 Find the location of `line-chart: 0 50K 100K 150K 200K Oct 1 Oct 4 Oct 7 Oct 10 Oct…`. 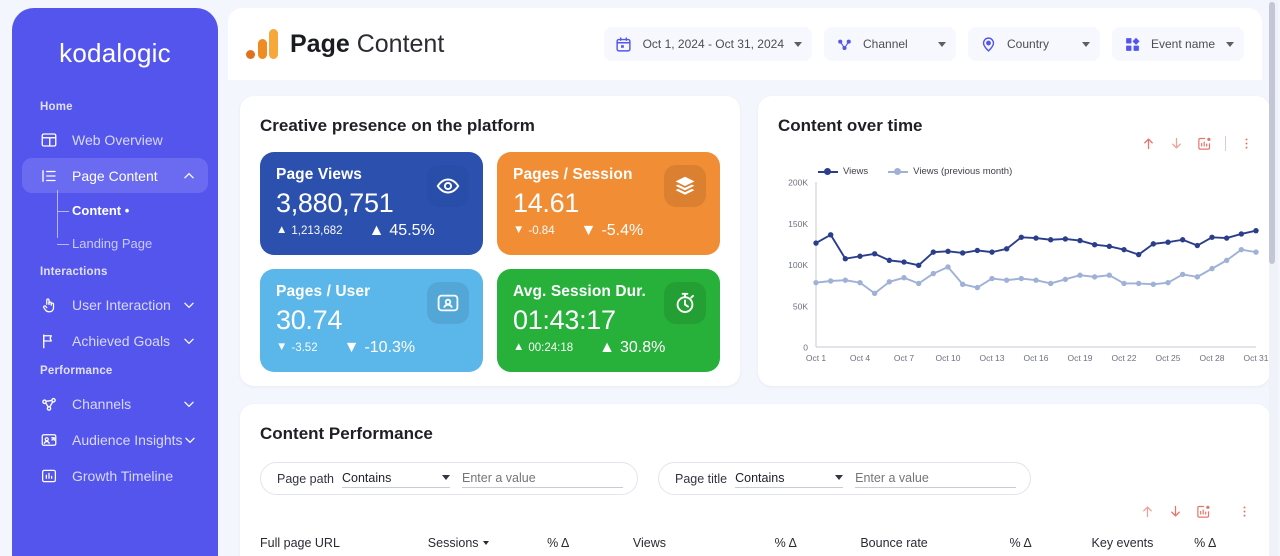

line-chart: 0 50K 100K 150K 200K Oct 1 Oct 4 Oct 7 Oct 10 Oct… is located at coordinates (1014, 276).